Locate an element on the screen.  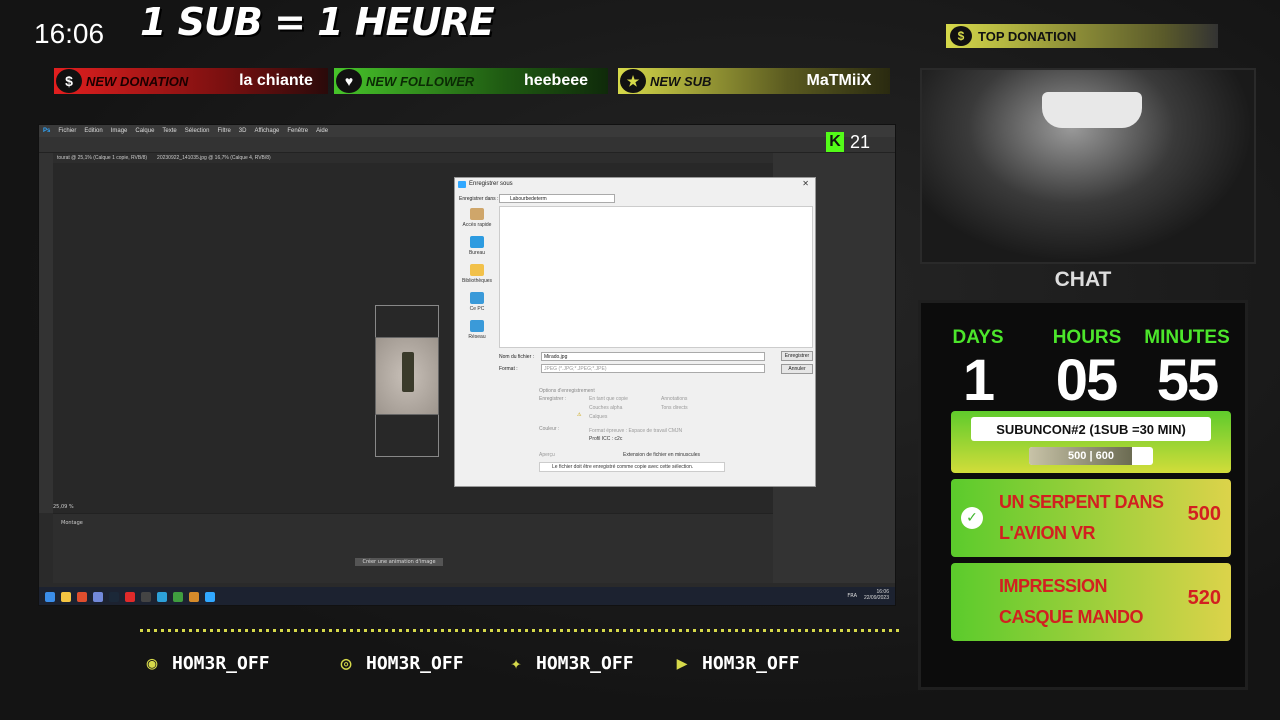
stream-title: 1 SUB = 1 HEURE is located at coordinates (317, 22).